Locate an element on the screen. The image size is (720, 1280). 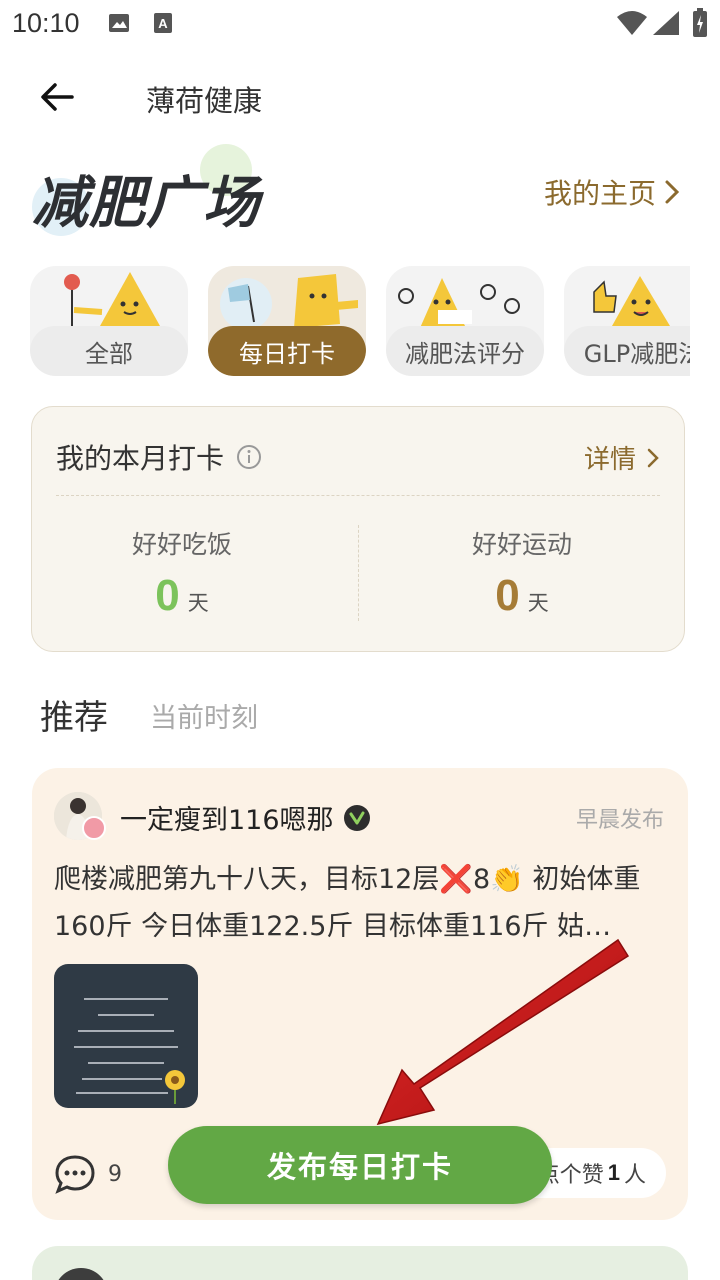
image-icon is located at coordinates (119, 23).